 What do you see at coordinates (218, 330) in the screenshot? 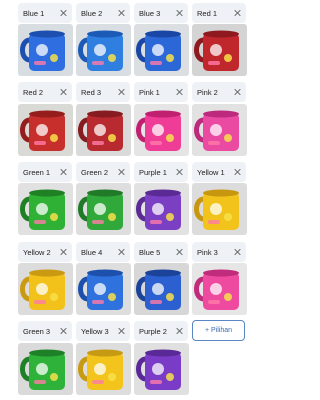
I see `add-option-button: + Pilihan` at bounding box center [218, 330].